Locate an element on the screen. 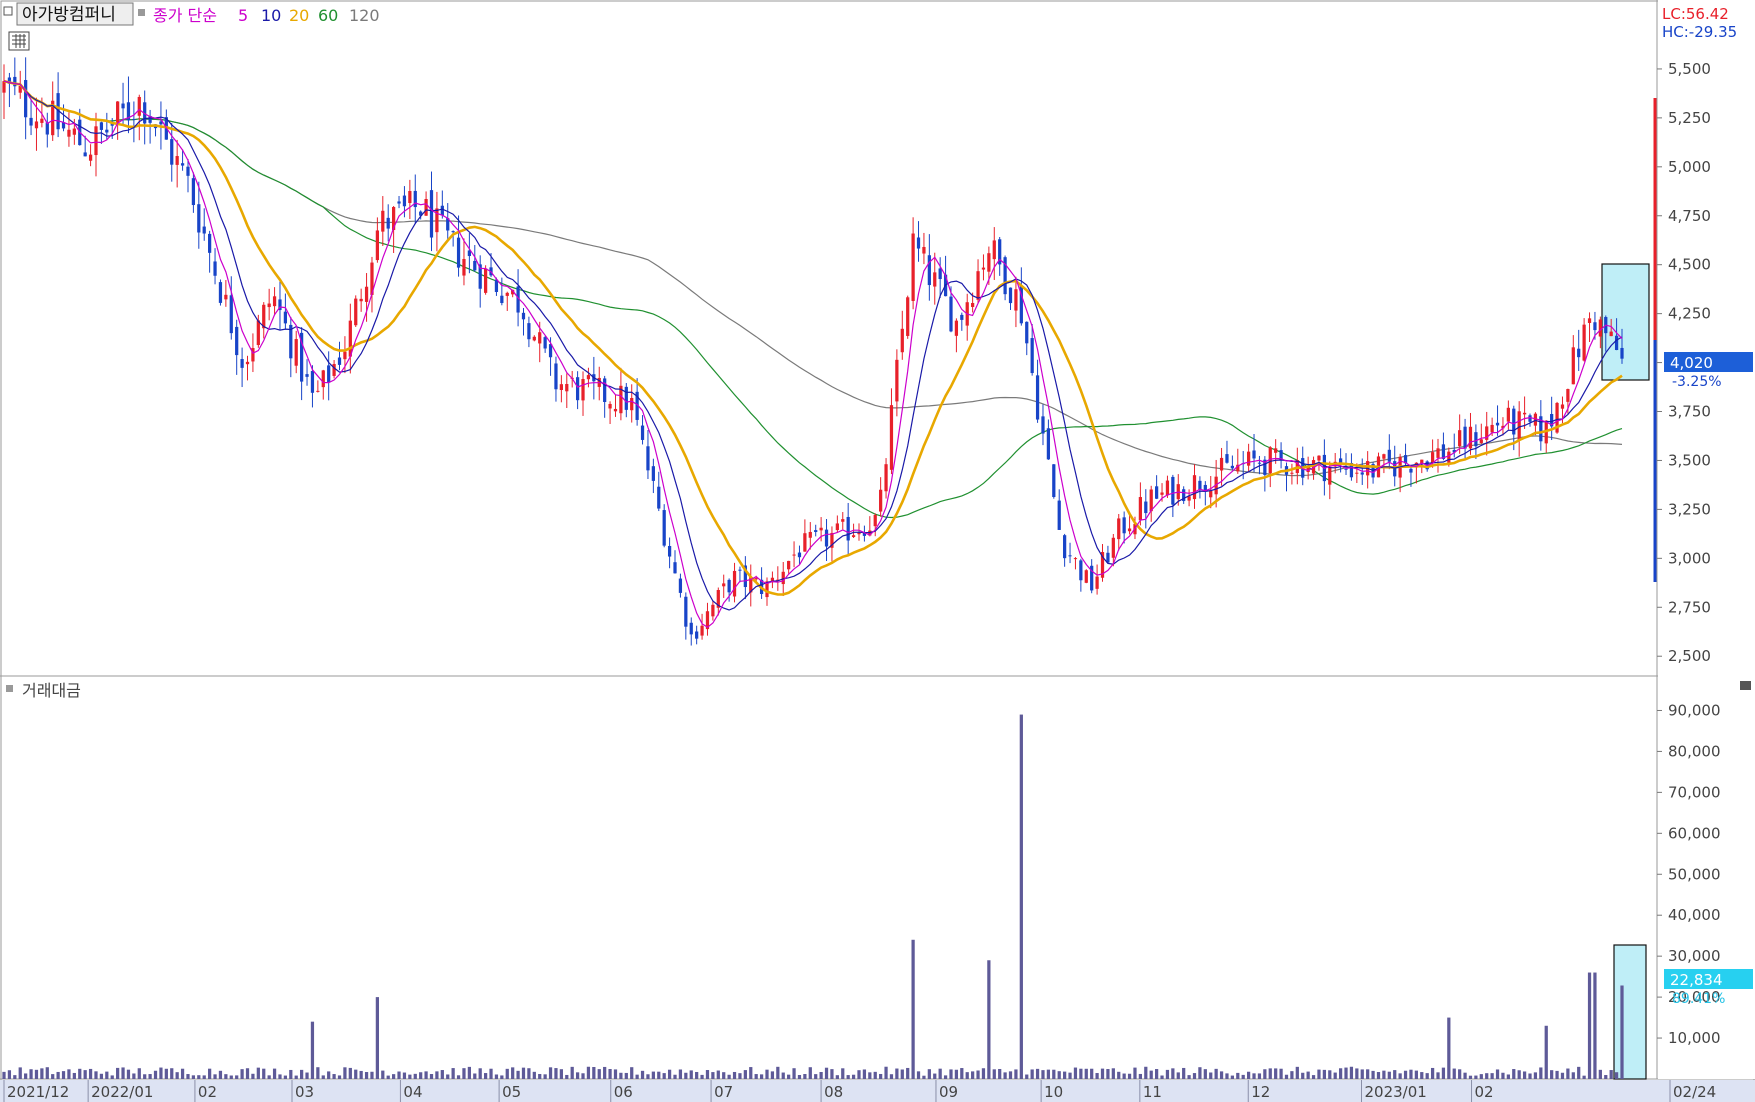 Image resolution: width=1755 pixels, height=1102 pixels. x-tick-label: 02 is located at coordinates (207, 1092).